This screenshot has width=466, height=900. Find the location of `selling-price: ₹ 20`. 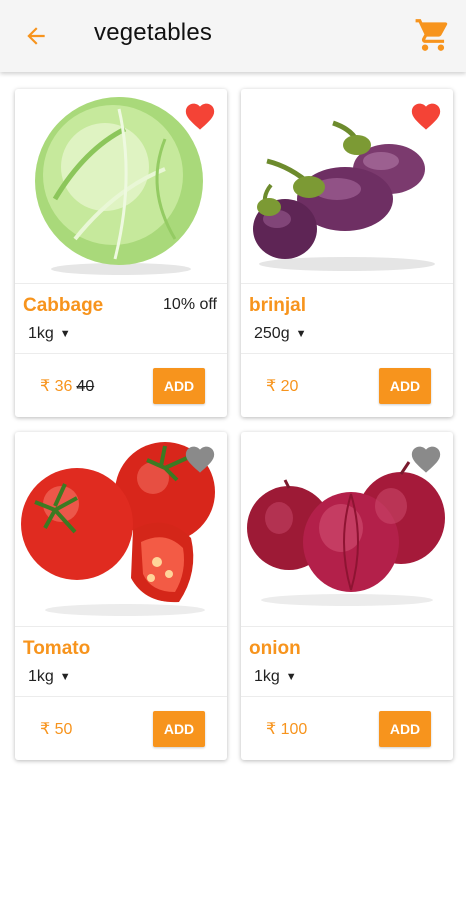

selling-price: ₹ 20 is located at coordinates (282, 386).